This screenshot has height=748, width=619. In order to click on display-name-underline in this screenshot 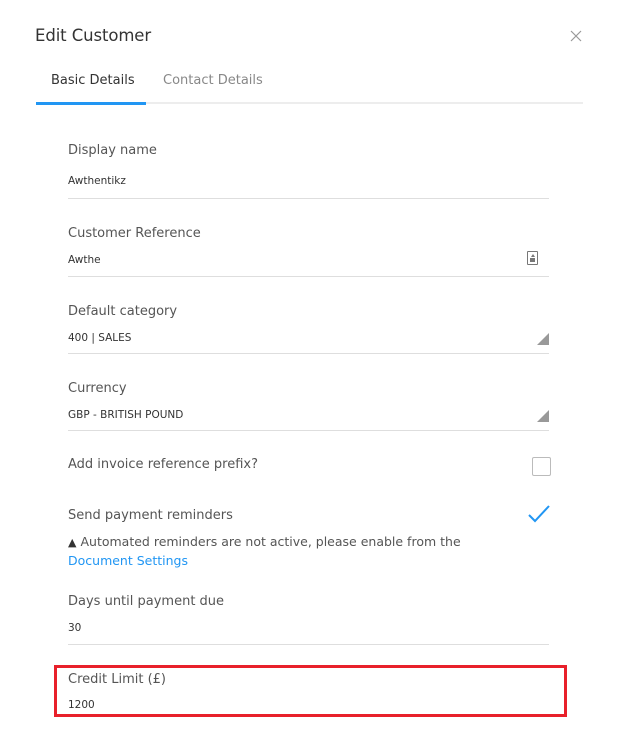, I will do `click(308, 198)`.